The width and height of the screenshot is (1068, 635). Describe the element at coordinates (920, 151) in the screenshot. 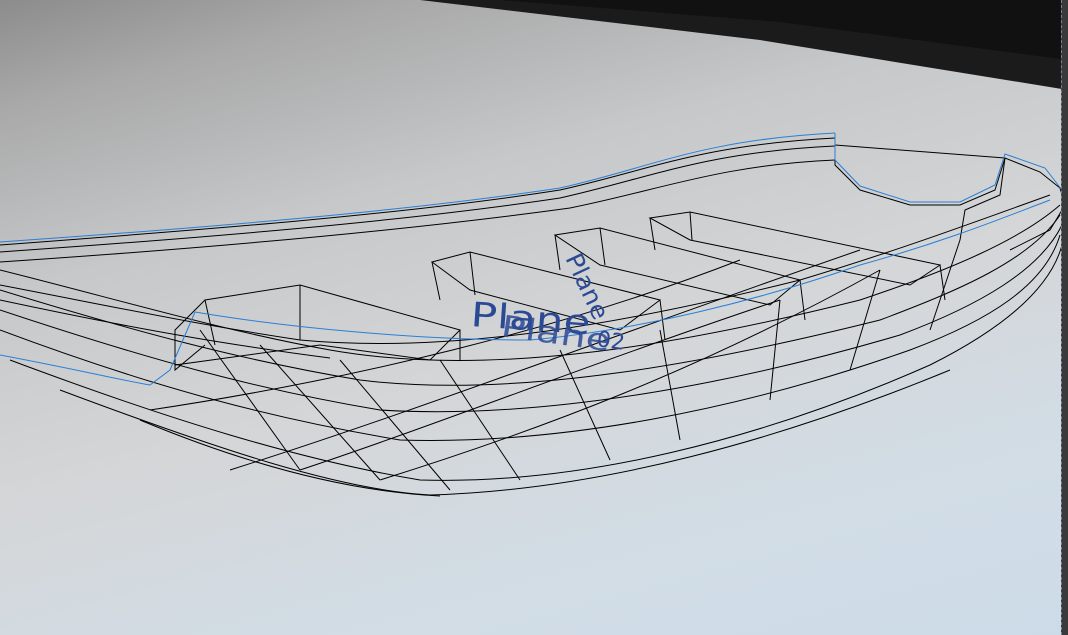

I see `hull-stern-line` at that location.